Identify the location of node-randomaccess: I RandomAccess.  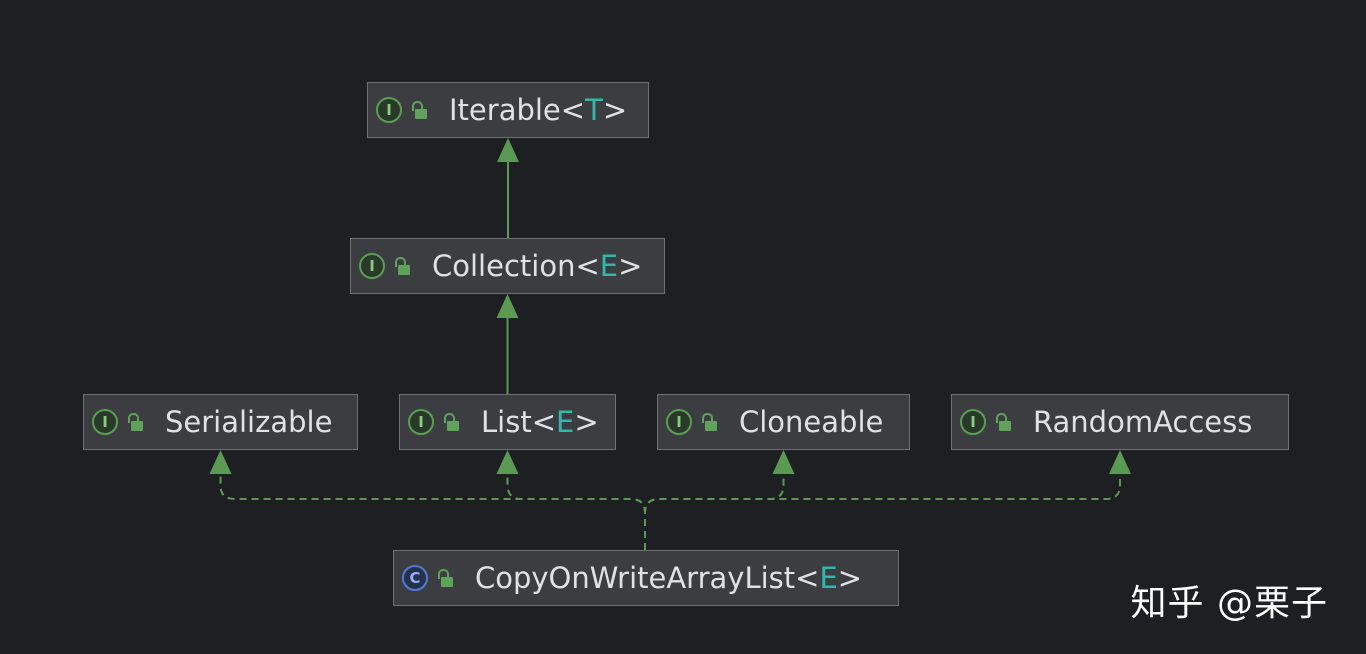
(1120, 422).